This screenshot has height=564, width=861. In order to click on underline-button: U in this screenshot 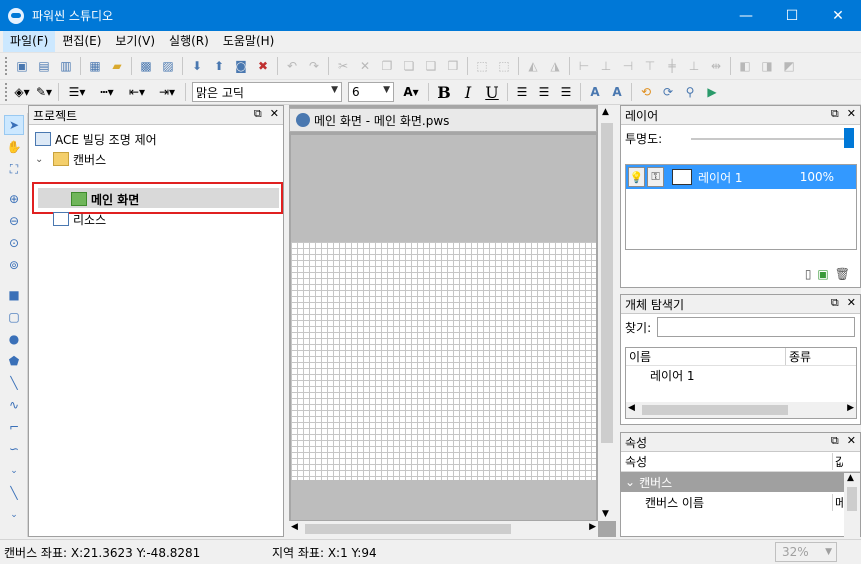, I will do `click(492, 92)`.